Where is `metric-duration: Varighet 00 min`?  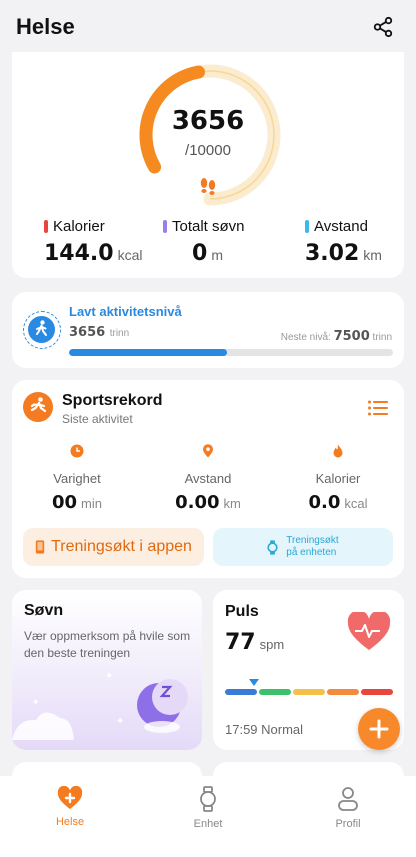
metric-duration: Varighet 00 min is located at coordinates (77, 478).